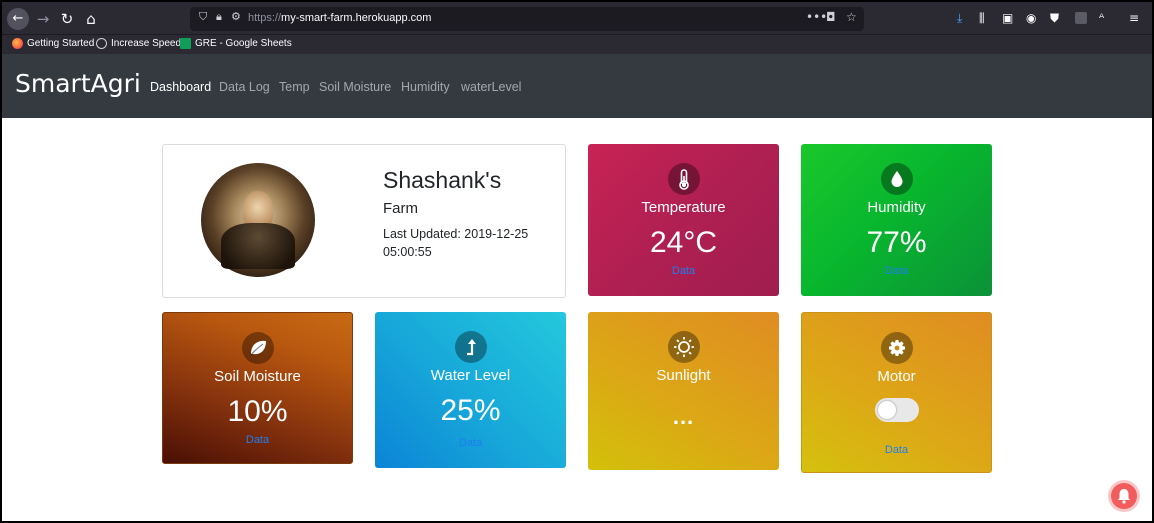  Describe the element at coordinates (470, 410) in the screenshot. I see `water-level-value: 25%` at that location.